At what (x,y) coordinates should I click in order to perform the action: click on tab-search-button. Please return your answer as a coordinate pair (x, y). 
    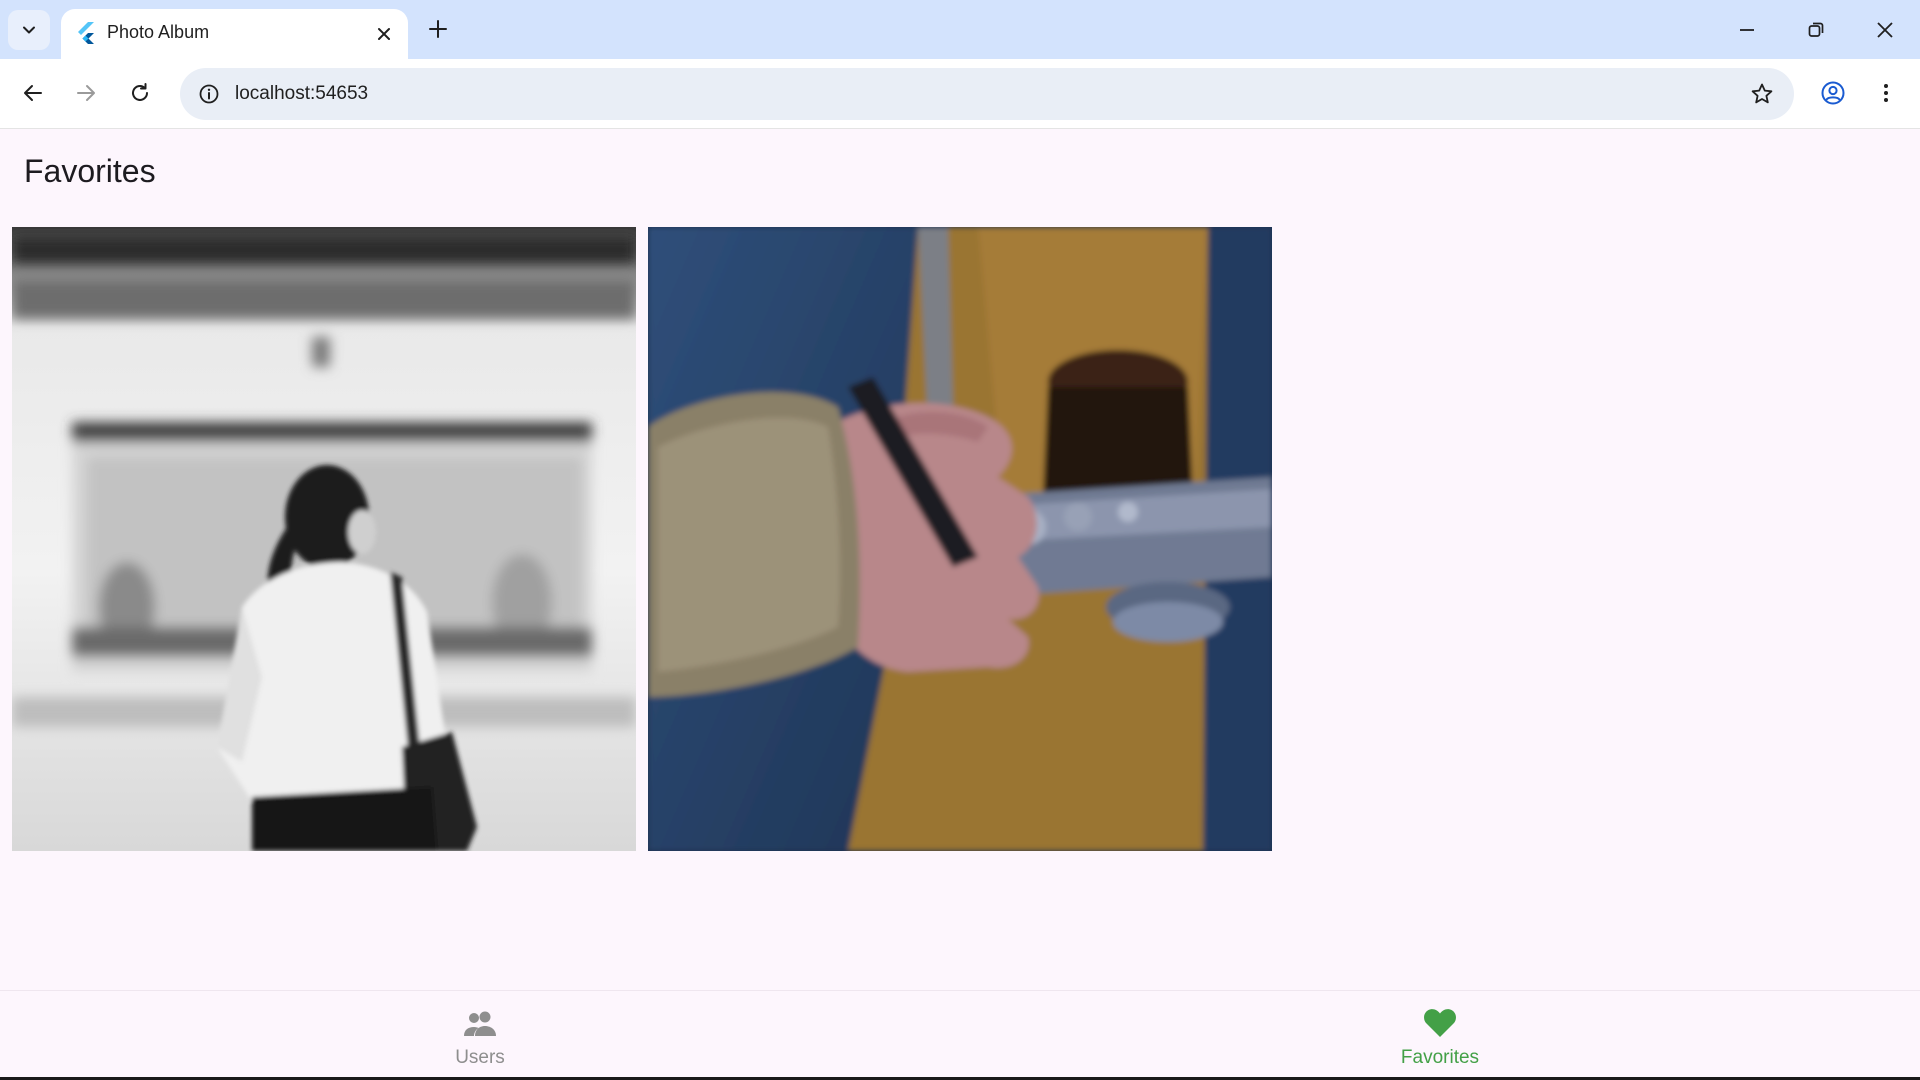
    Looking at the image, I should click on (29, 30).